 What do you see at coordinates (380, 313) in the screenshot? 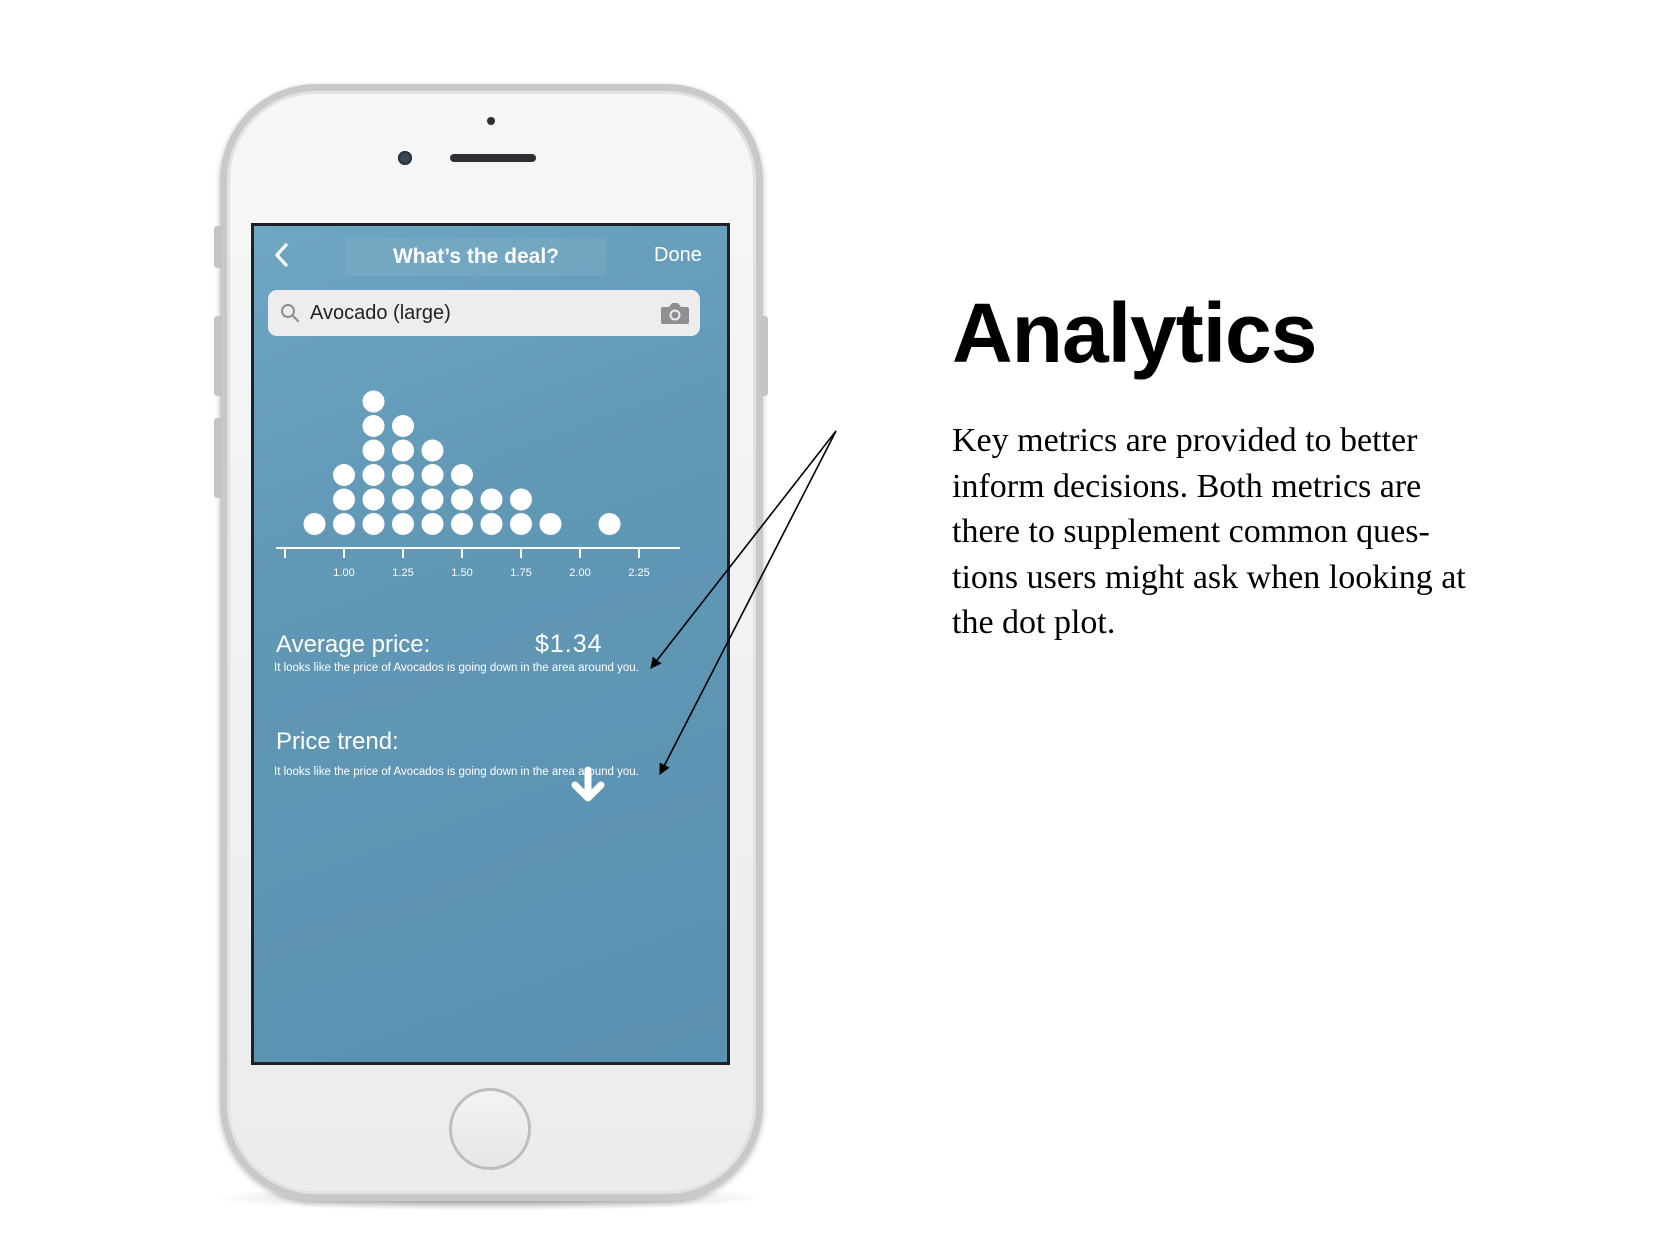
I see `search-input: Avocado (large)` at bounding box center [380, 313].